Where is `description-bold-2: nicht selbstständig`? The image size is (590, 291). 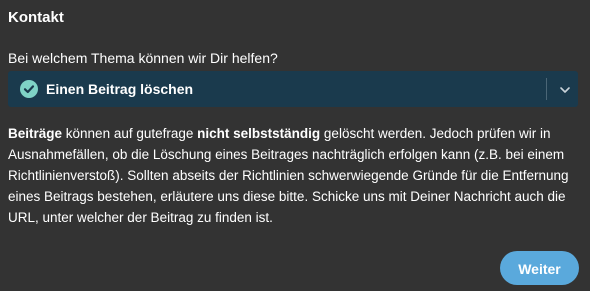
description-bold-2: nicht selbstständig is located at coordinates (259, 133).